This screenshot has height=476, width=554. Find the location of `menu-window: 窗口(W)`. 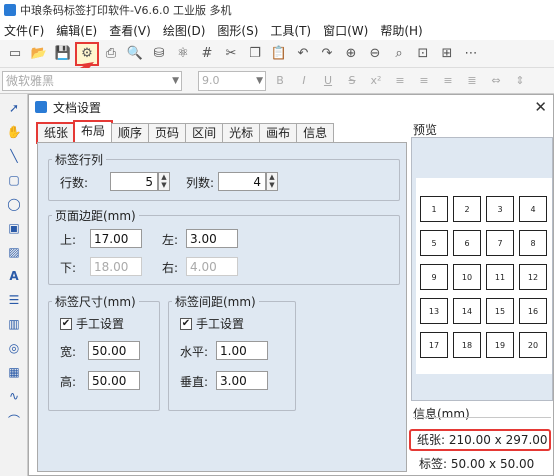

menu-window: 窗口(W) is located at coordinates (345, 30).